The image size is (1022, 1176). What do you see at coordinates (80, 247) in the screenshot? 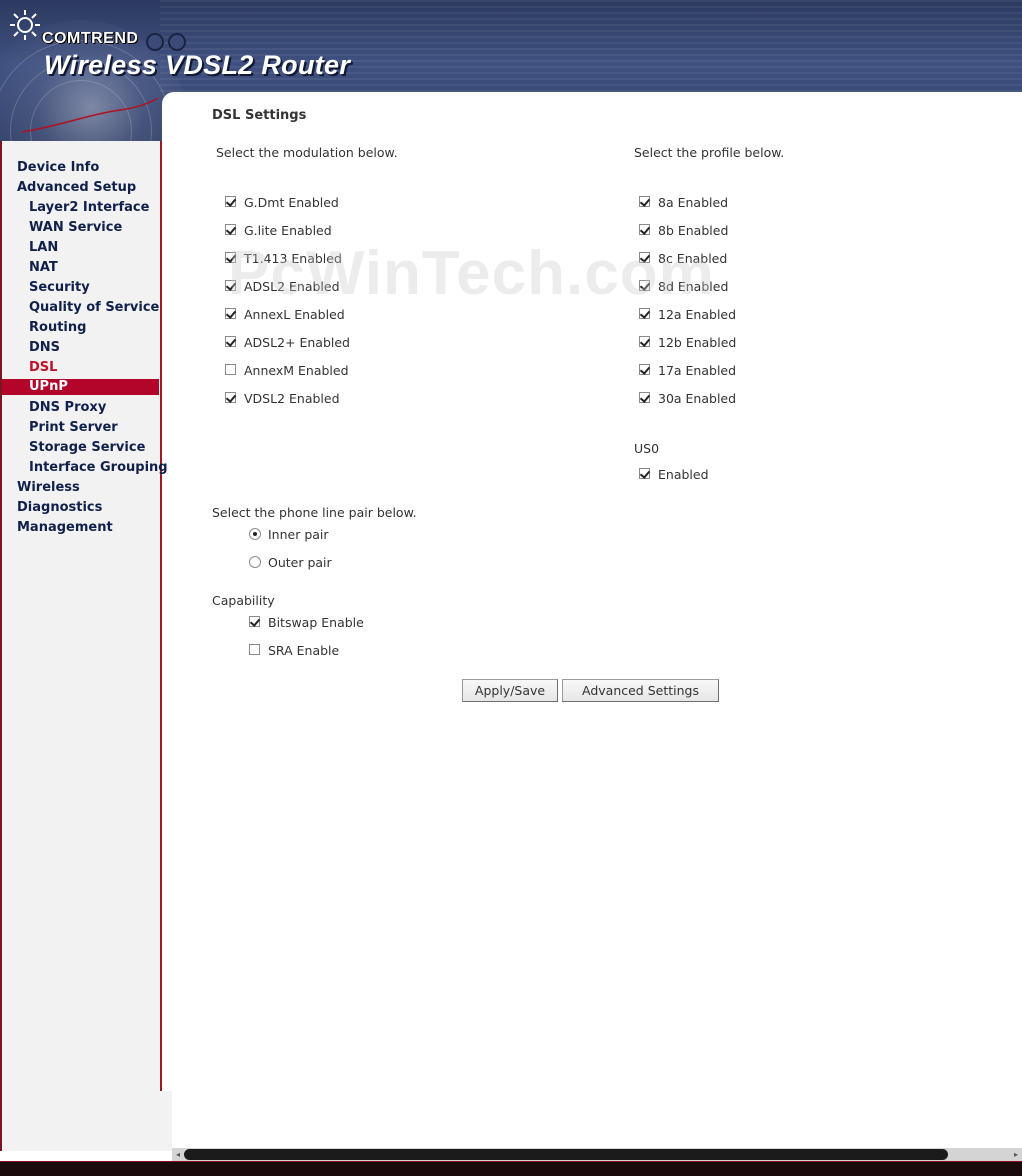
I see `sidebar-item-lan: LAN` at bounding box center [80, 247].